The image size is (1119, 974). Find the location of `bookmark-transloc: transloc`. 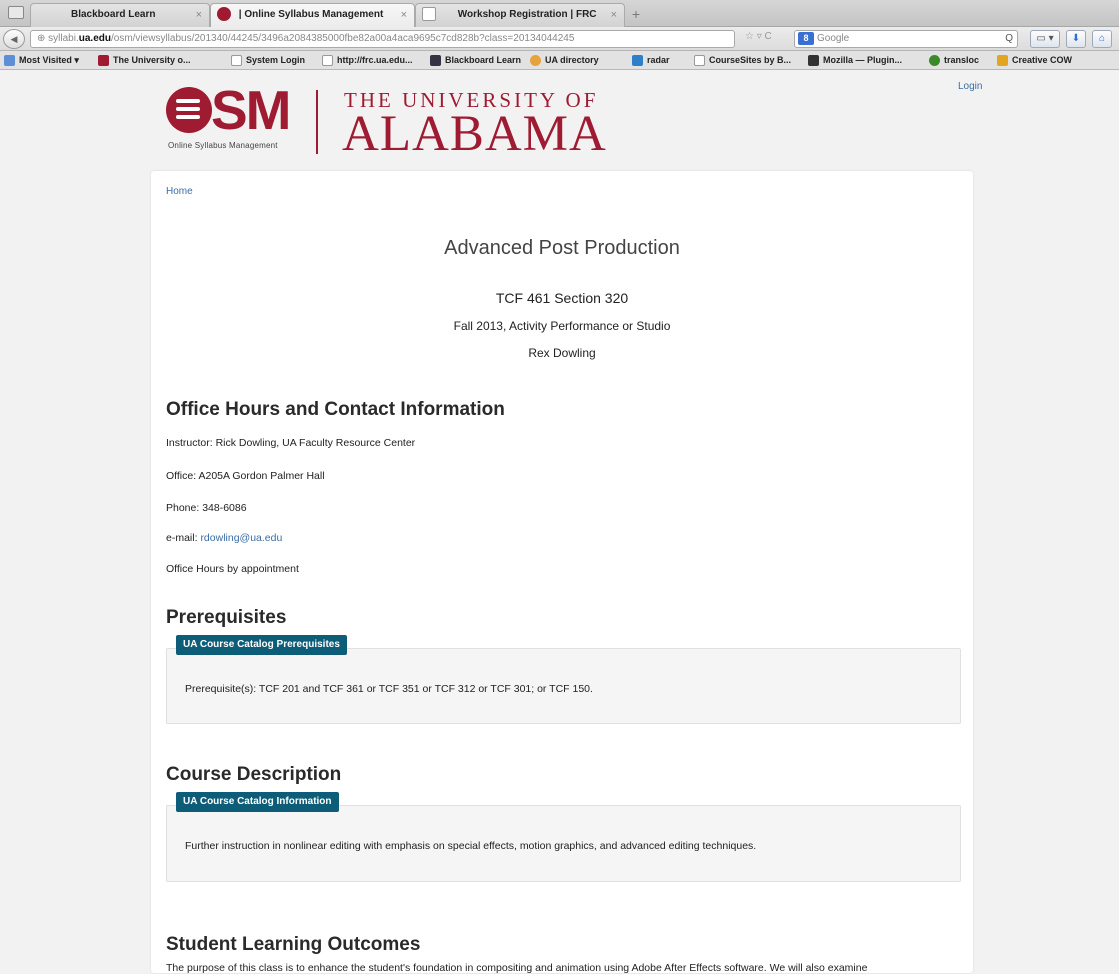

bookmark-transloc: transloc is located at coordinates (954, 60).